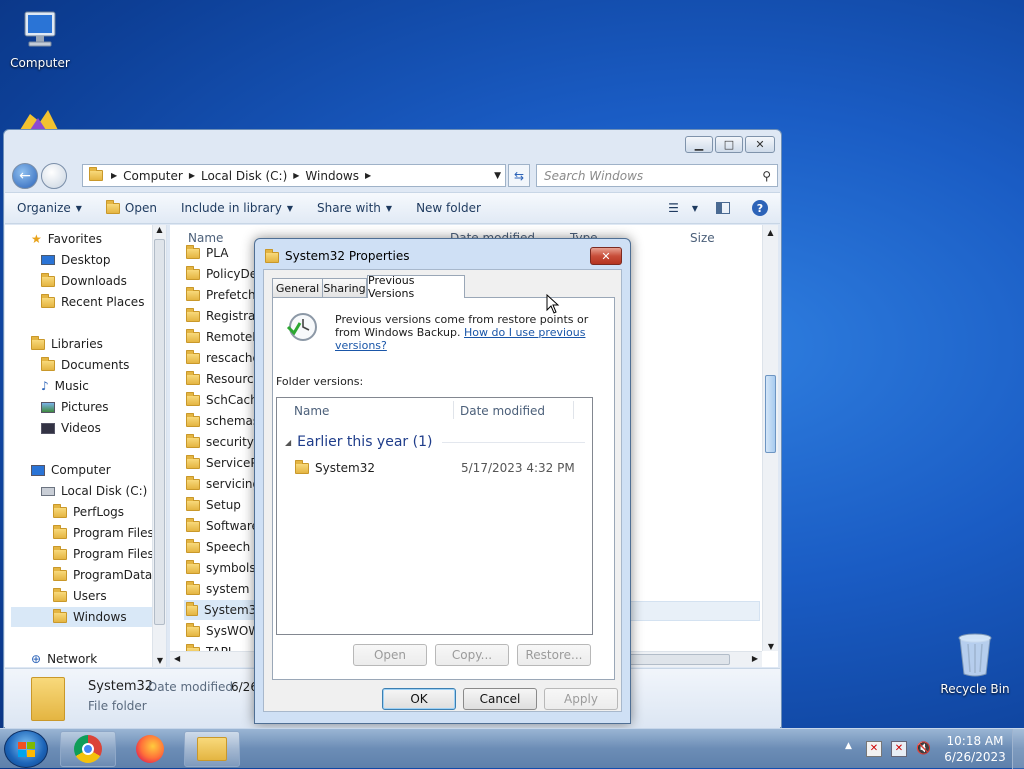 The width and height of the screenshot is (1024, 769). I want to click on file-name: Prefetch, so click(231, 295).